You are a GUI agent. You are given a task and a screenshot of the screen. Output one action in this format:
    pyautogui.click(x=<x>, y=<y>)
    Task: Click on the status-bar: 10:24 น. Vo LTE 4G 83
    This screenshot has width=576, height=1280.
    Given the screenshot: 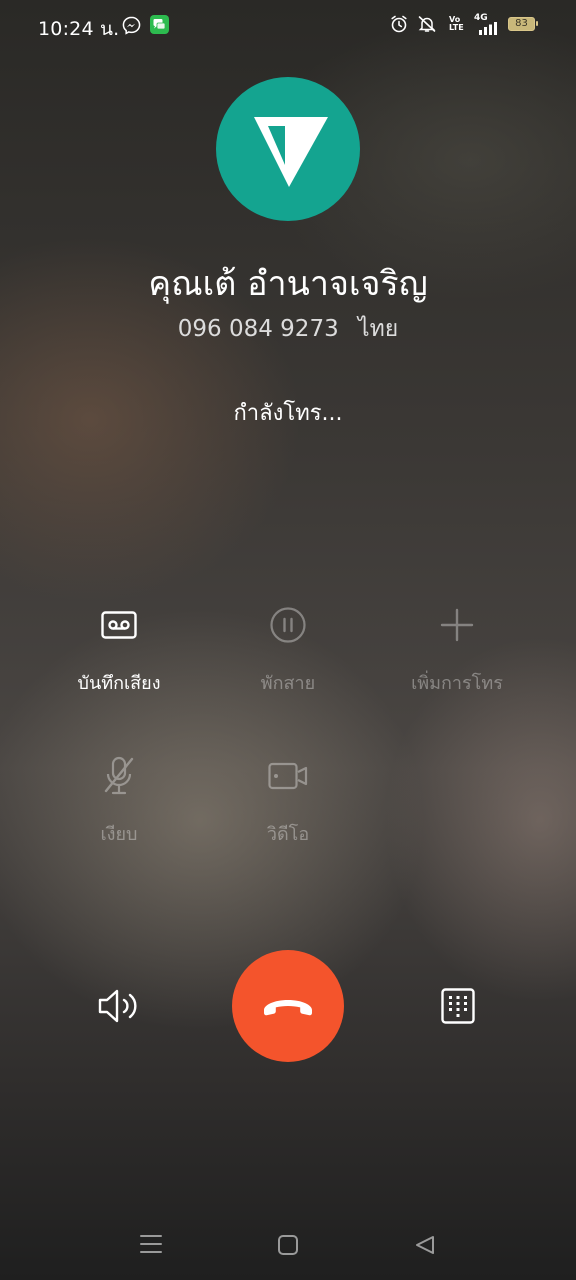 What is the action you would take?
    pyautogui.click(x=288, y=26)
    